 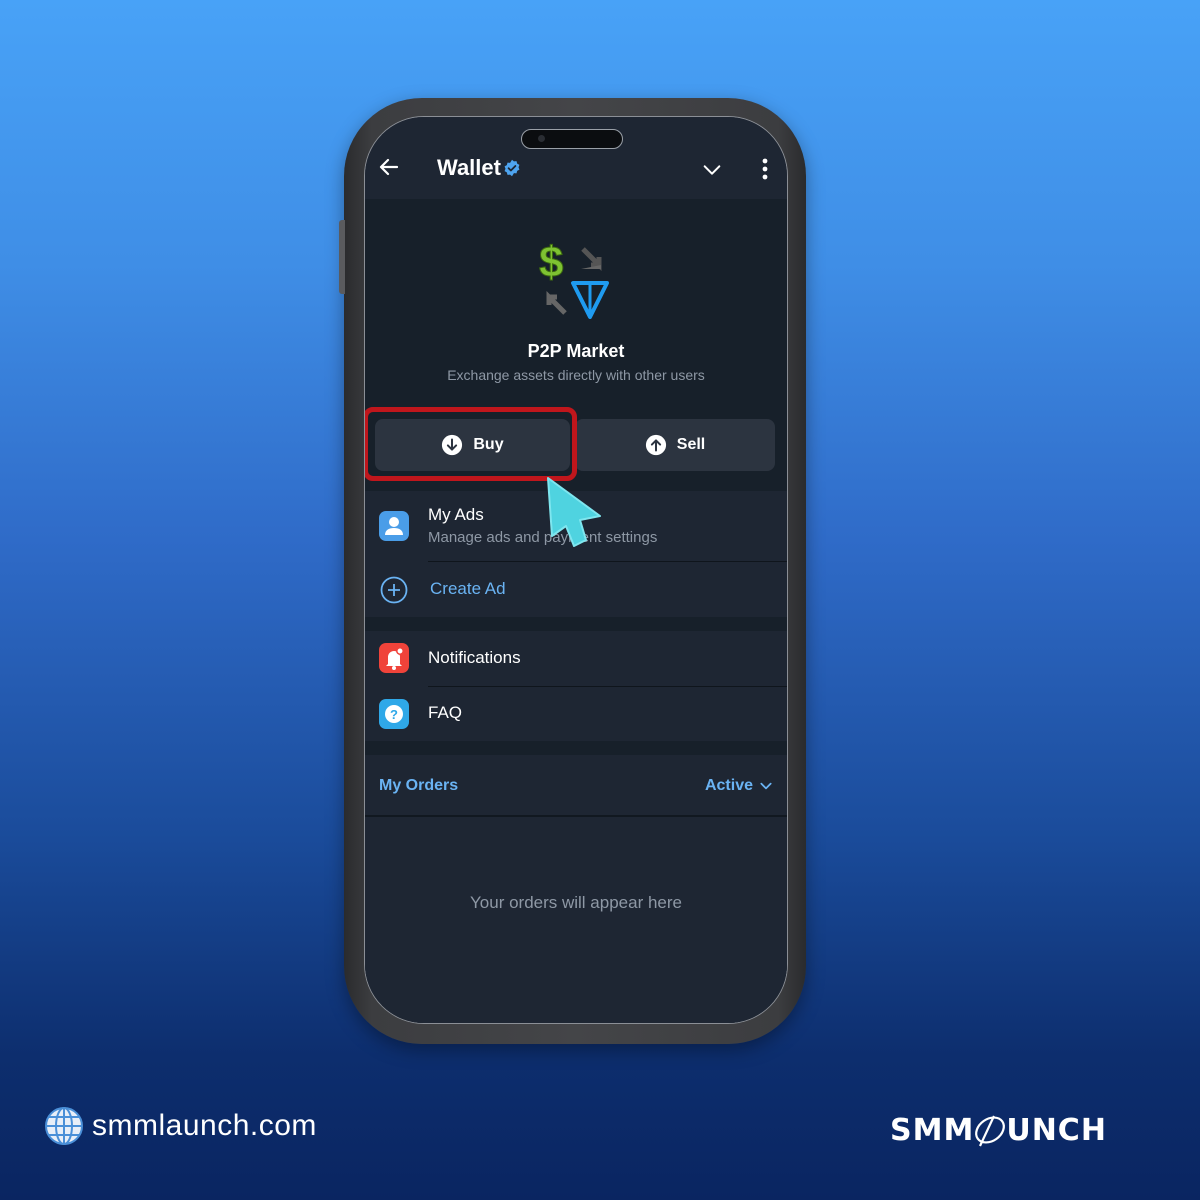 What do you see at coordinates (765, 169) in the screenshot?
I see `more-vertical-icon` at bounding box center [765, 169].